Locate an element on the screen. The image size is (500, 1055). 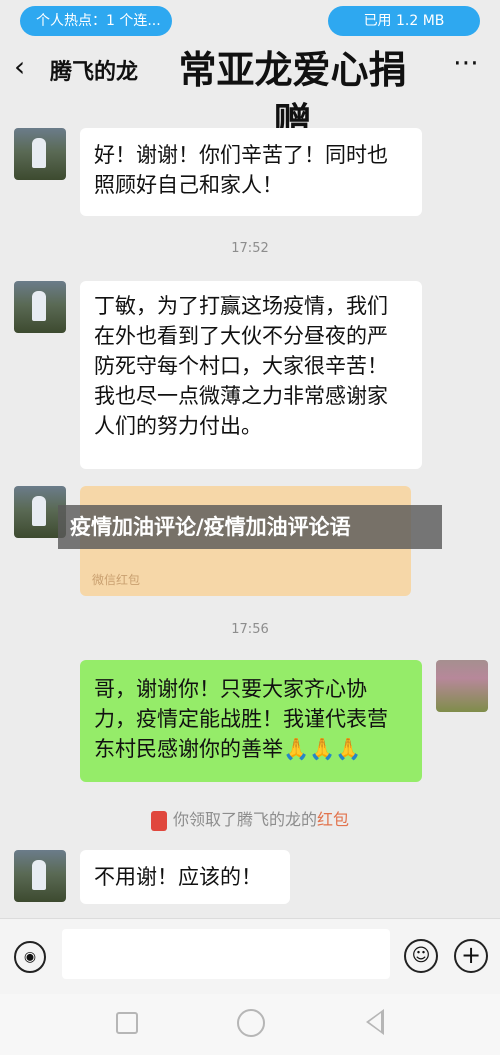
incoming-message: 好！谢谢！你们辛苦了！同时也照顾好自己和家人！ is located at coordinates (251, 172).